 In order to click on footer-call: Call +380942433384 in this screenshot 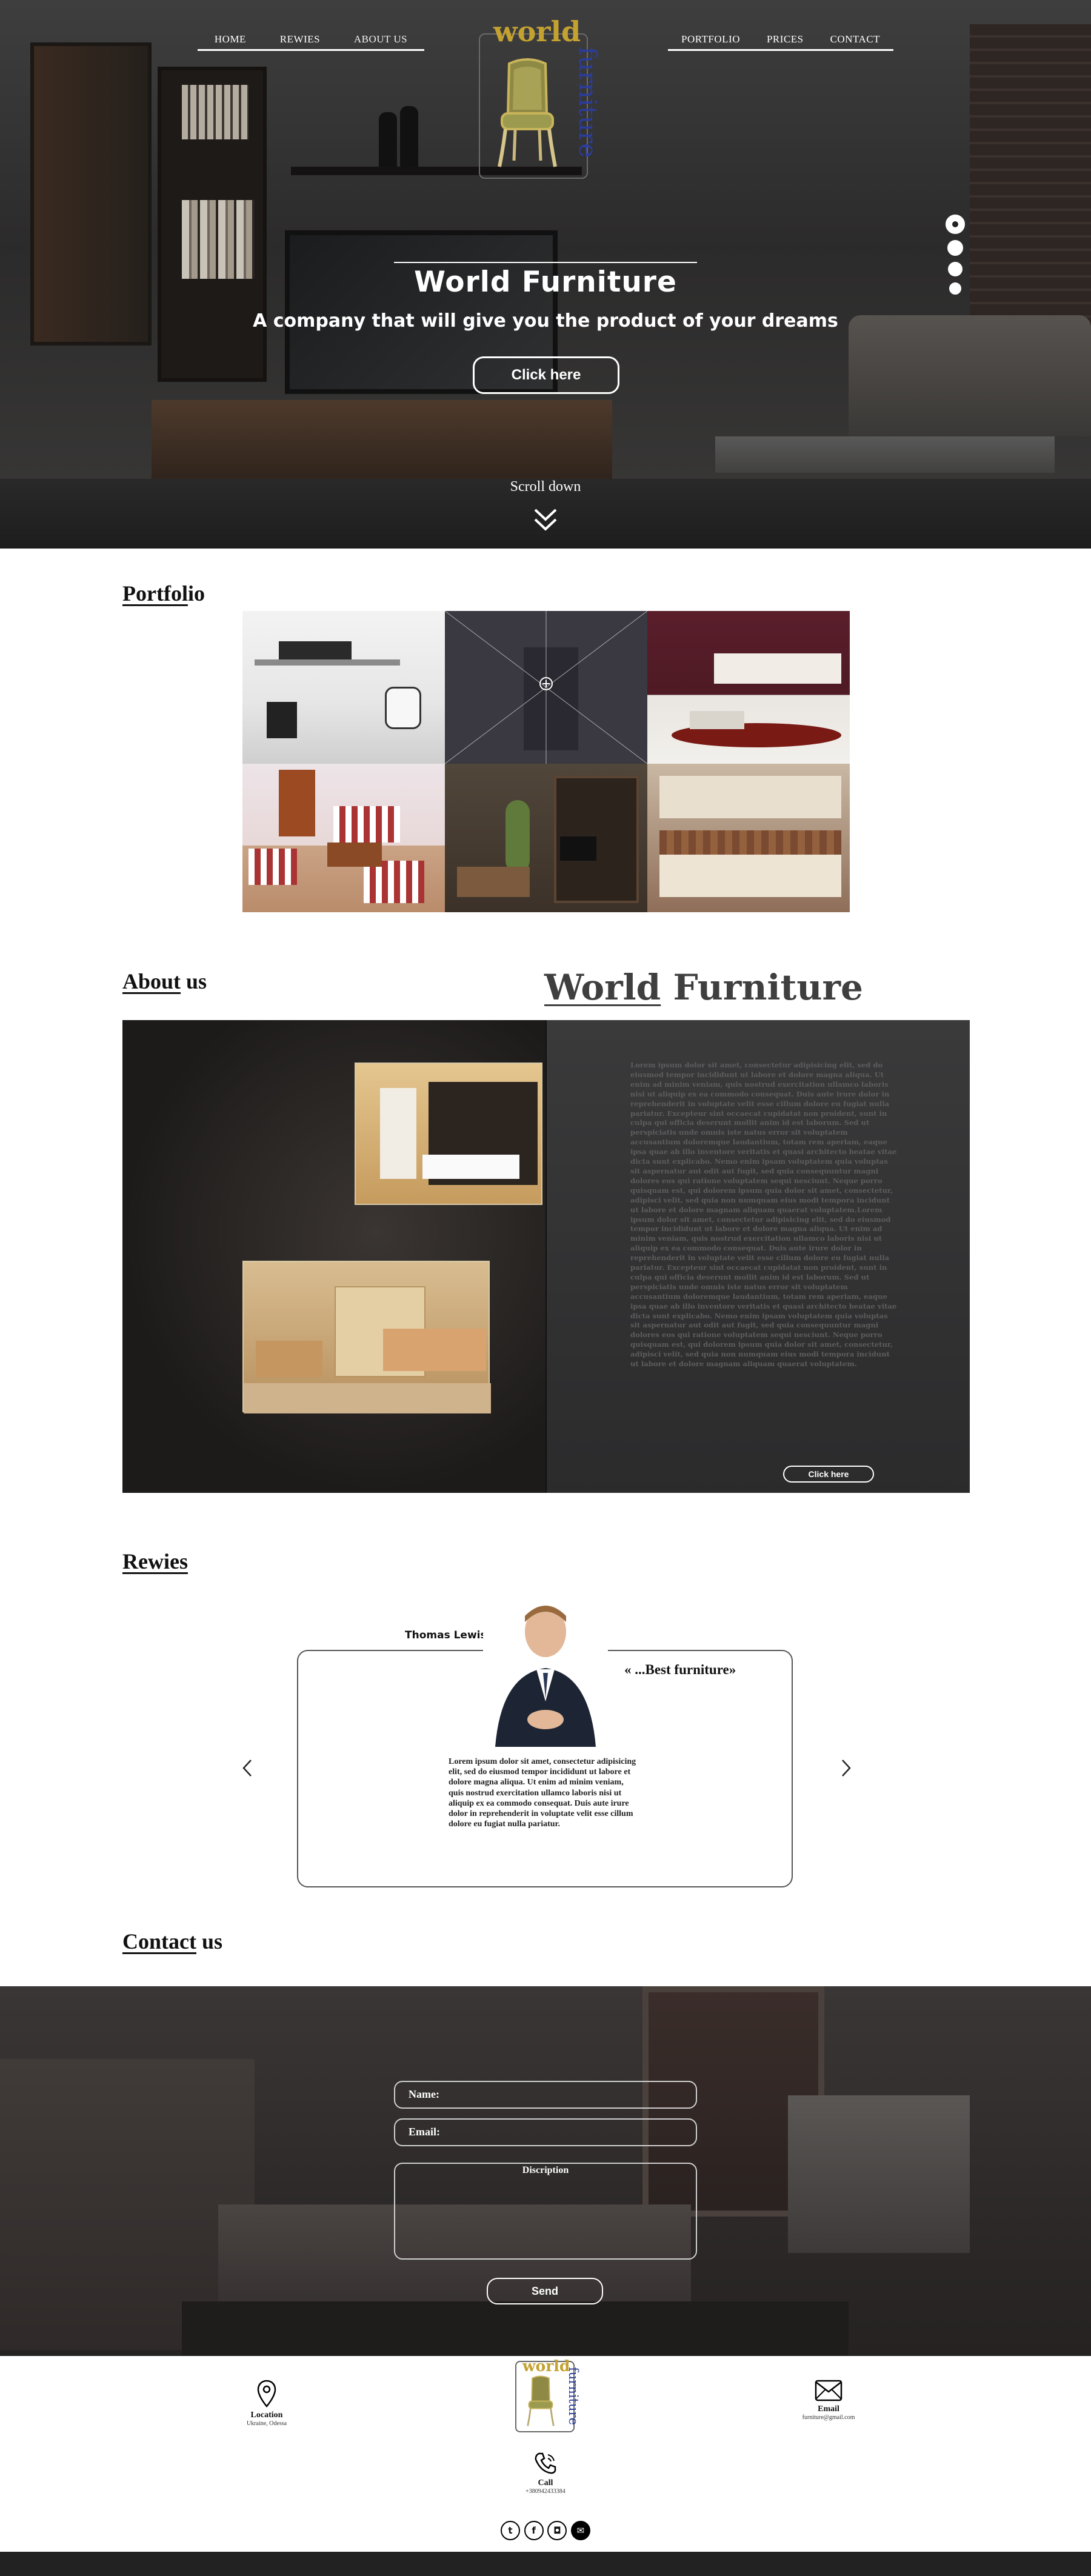, I will do `click(545, 2473)`.